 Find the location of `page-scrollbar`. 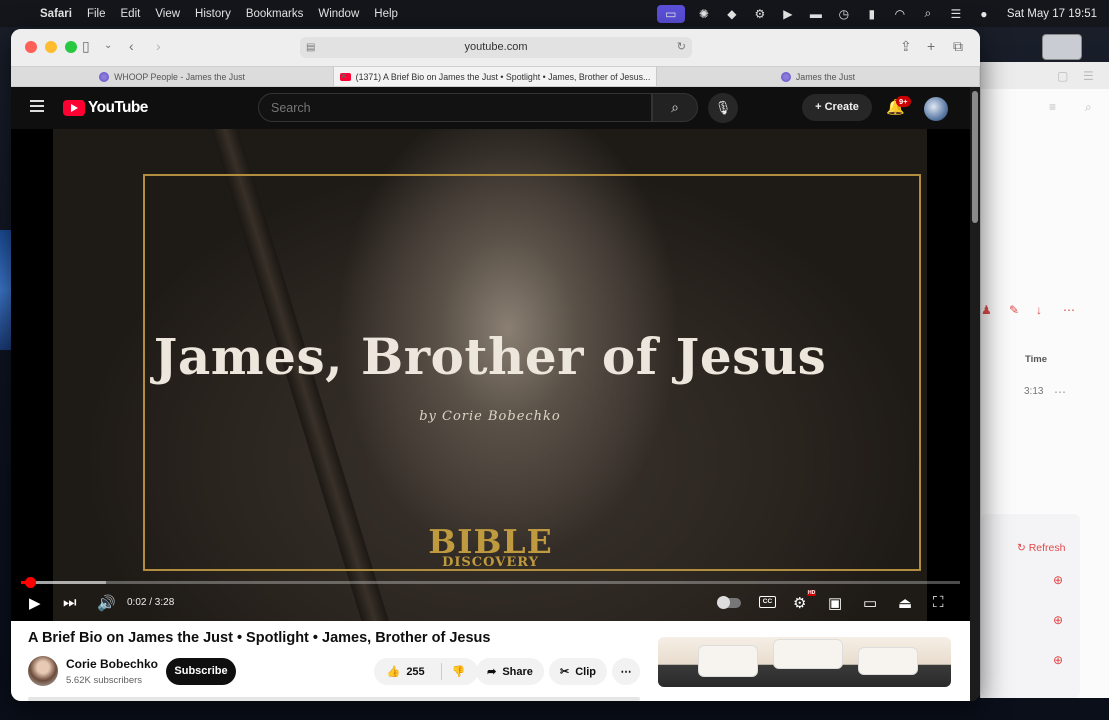

page-scrollbar is located at coordinates (975, 394).